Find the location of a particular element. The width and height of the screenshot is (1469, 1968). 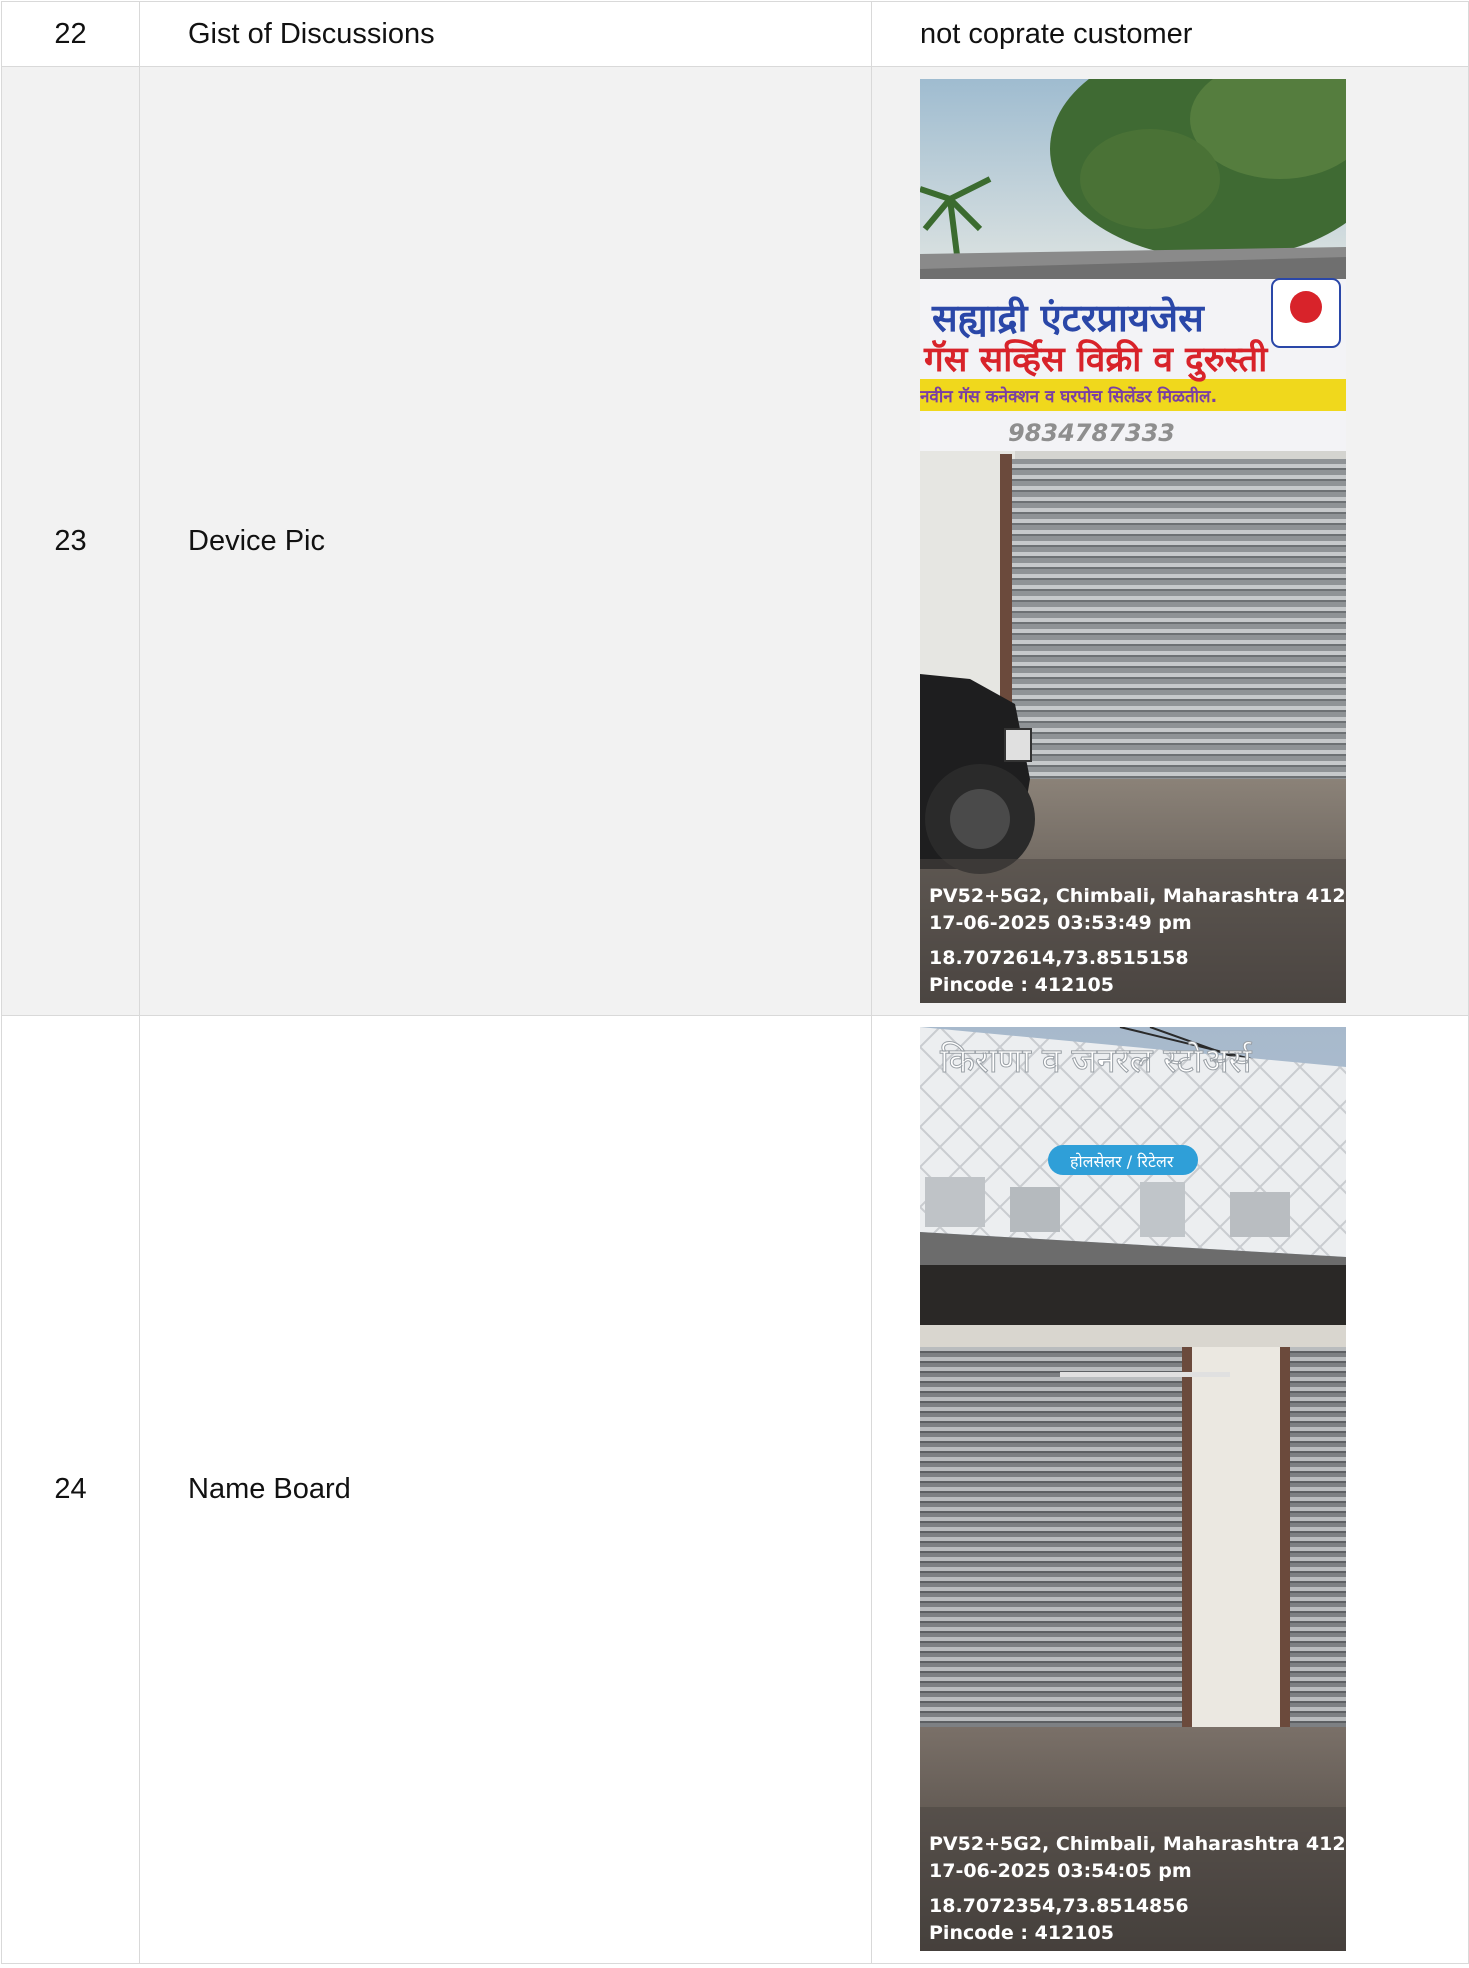

board-badge-text: होलसेलर / रिटेलर is located at coordinates (1122, 1161).